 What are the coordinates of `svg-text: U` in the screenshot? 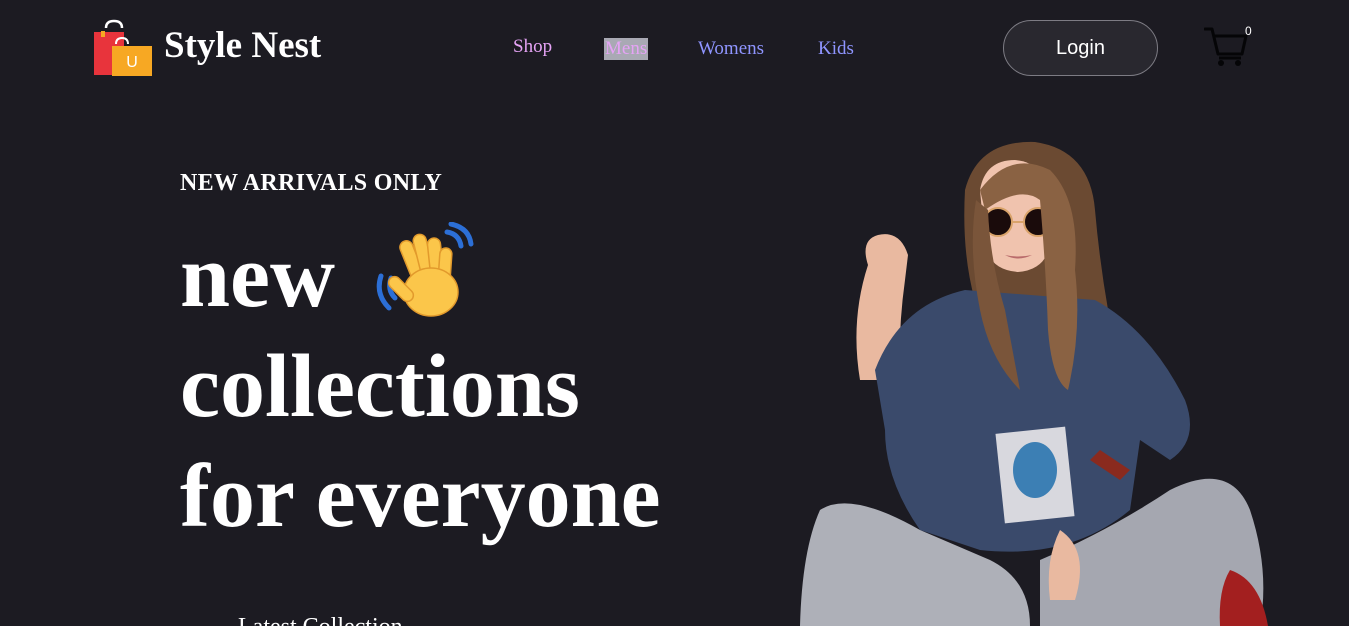 It's located at (132, 62).